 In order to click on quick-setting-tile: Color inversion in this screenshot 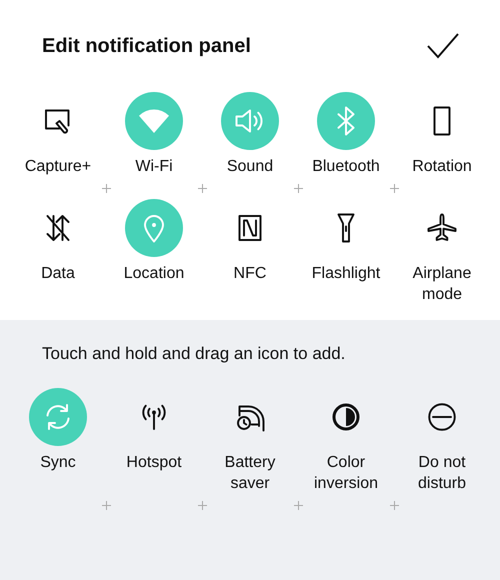, I will do `click(346, 441)`.